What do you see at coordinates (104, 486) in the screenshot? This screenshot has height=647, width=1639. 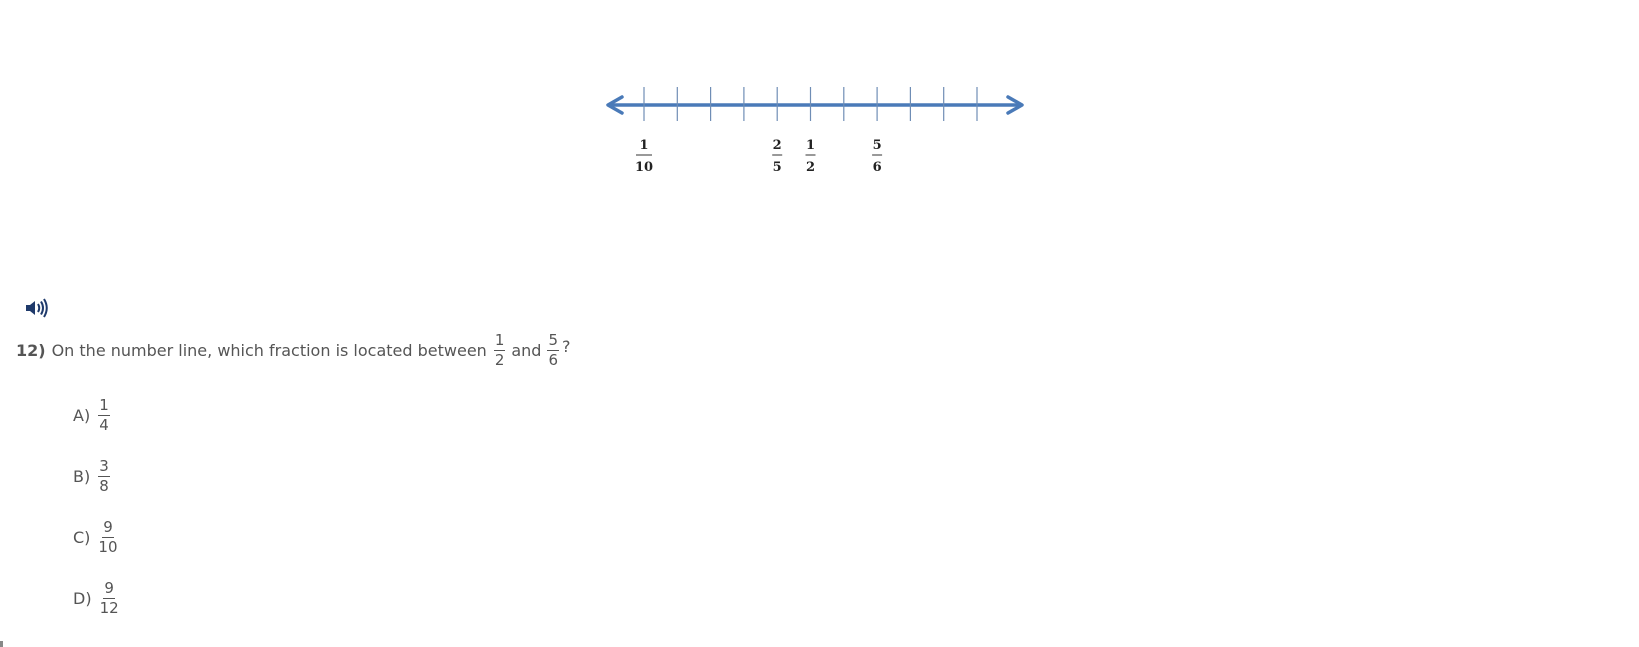 I see `denominator: 8` at bounding box center [104, 486].